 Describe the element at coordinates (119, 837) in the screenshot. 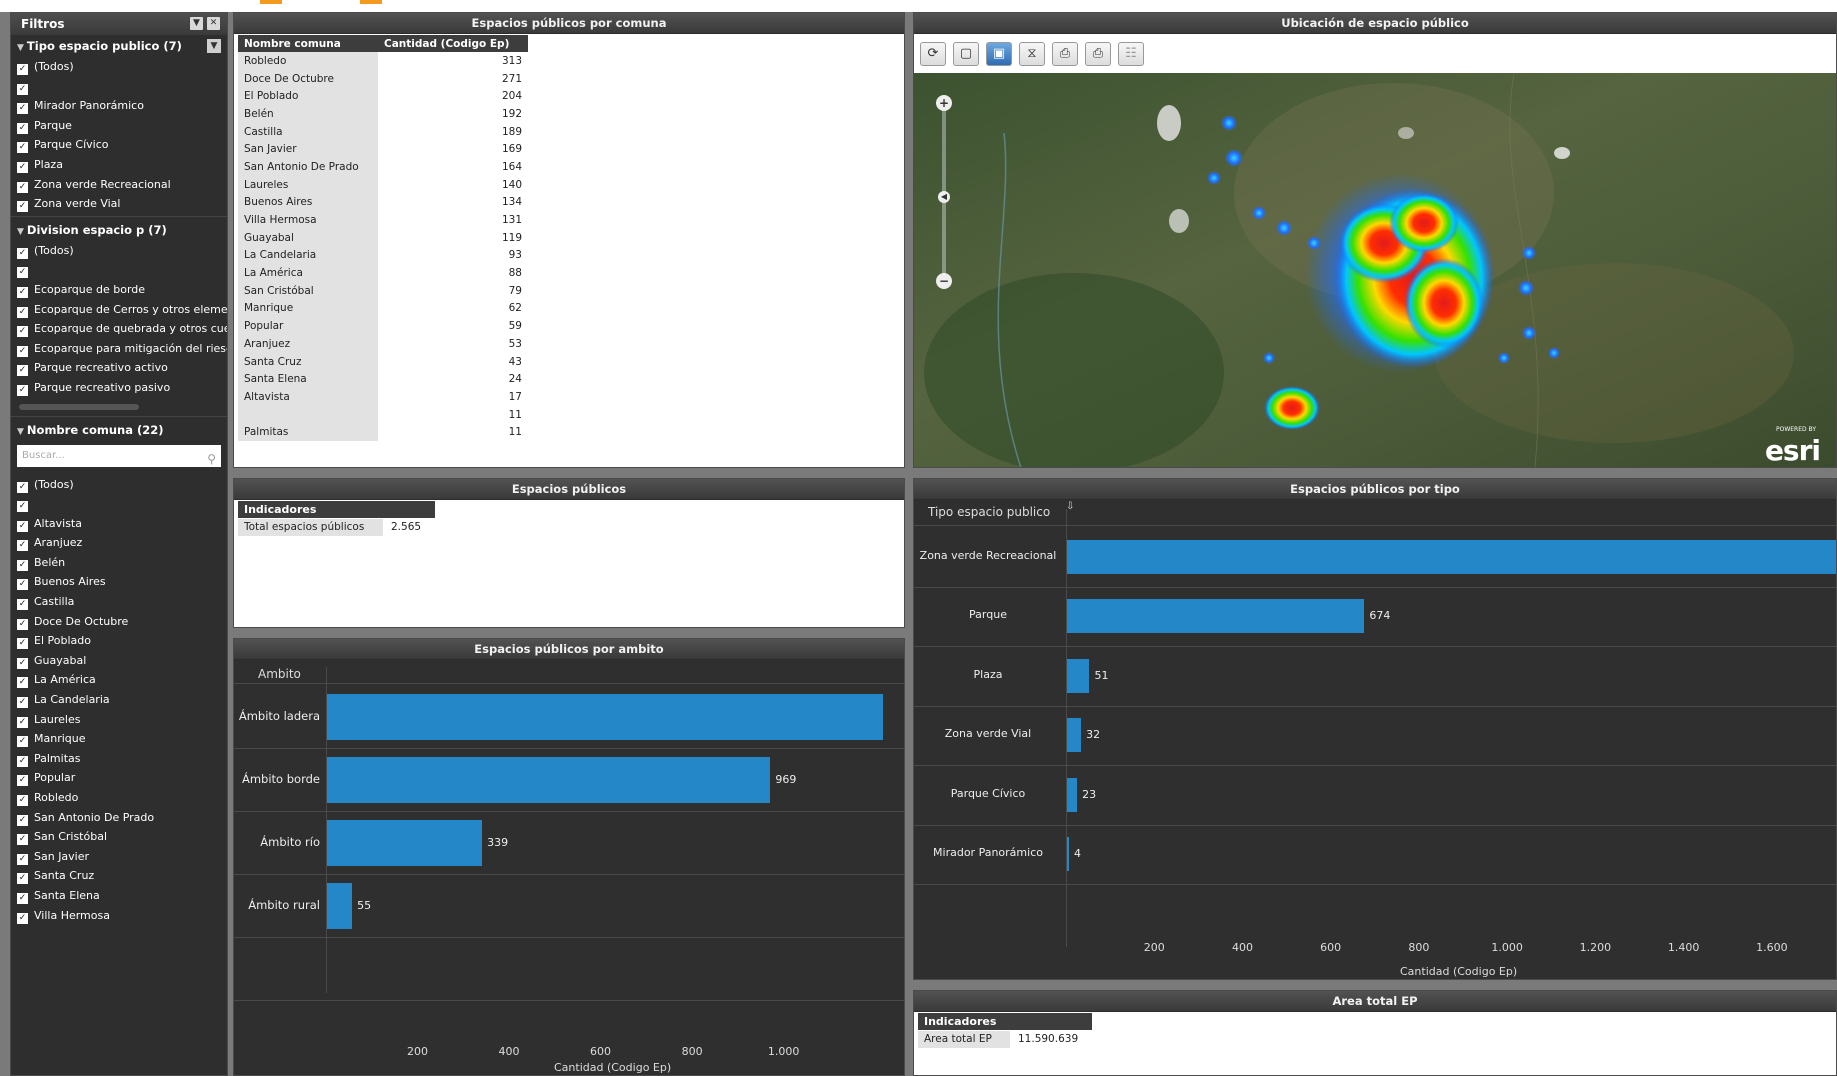

I see `comuna-filter-item: ✓ San Cristóbal` at that location.